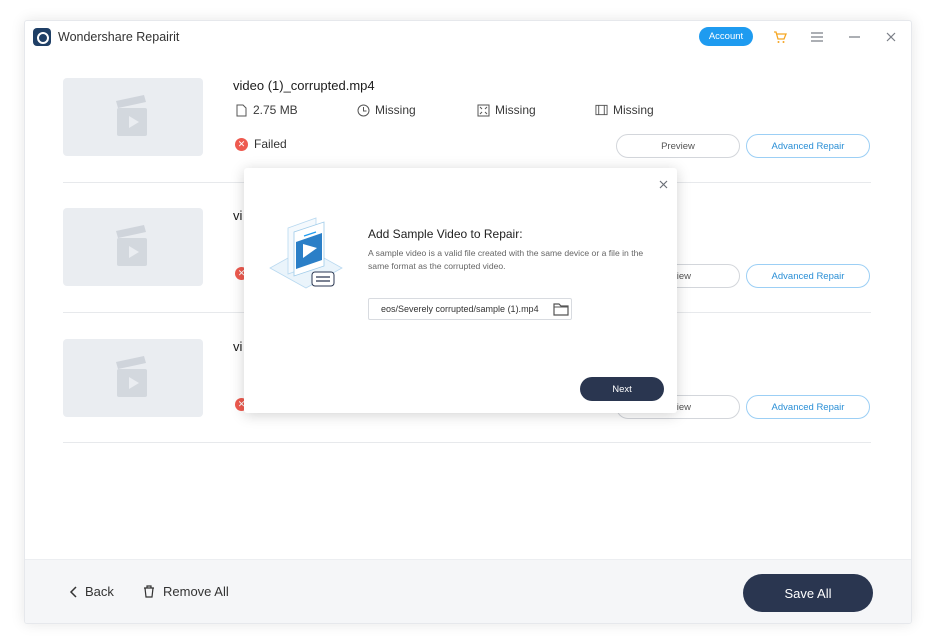  Describe the element at coordinates (241, 144) in the screenshot. I see `failed-icon: ✕` at that location.